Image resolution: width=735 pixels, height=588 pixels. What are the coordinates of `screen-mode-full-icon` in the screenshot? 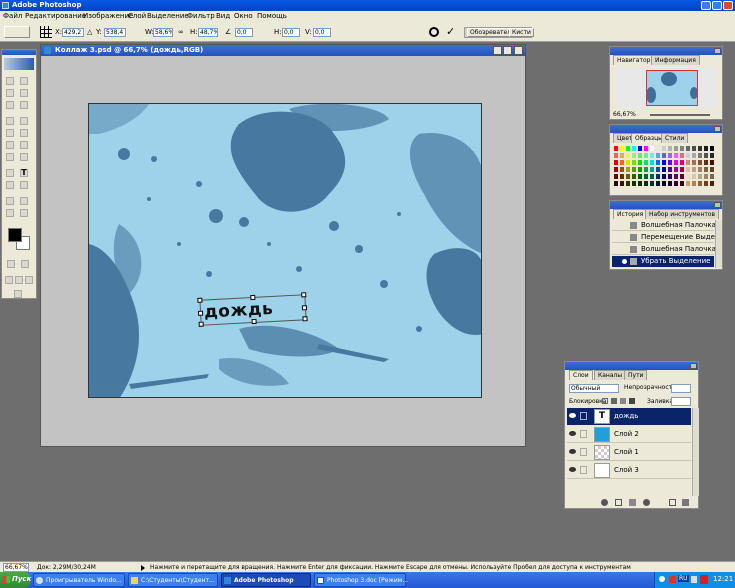 It's located at (29, 280).